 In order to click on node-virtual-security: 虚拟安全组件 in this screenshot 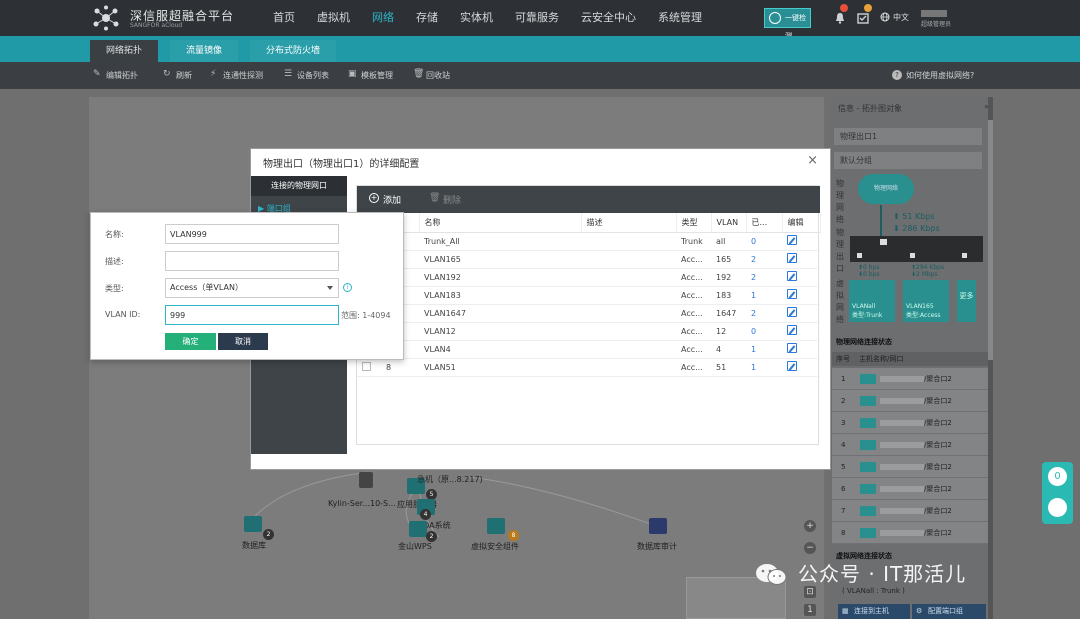, I will do `click(495, 546)`.